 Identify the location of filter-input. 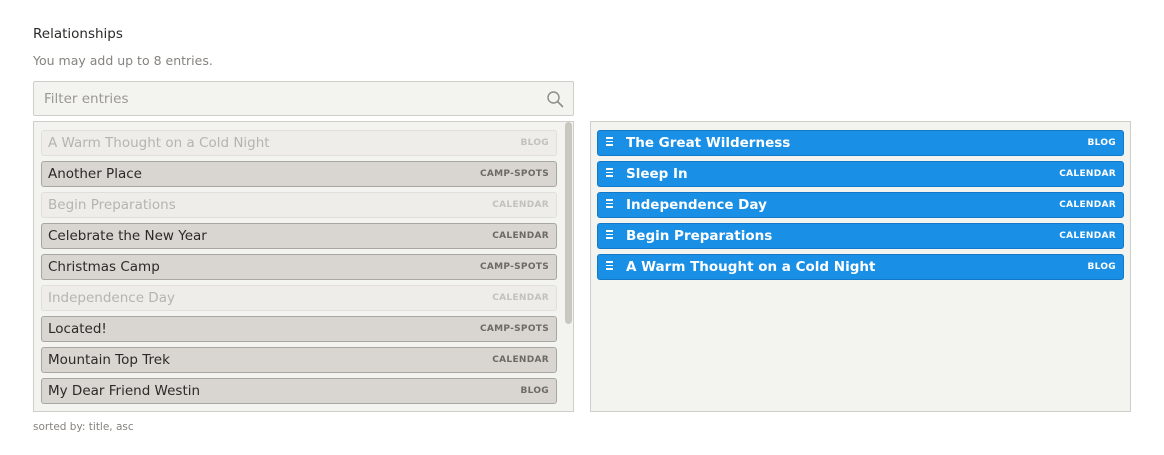
(303, 98).